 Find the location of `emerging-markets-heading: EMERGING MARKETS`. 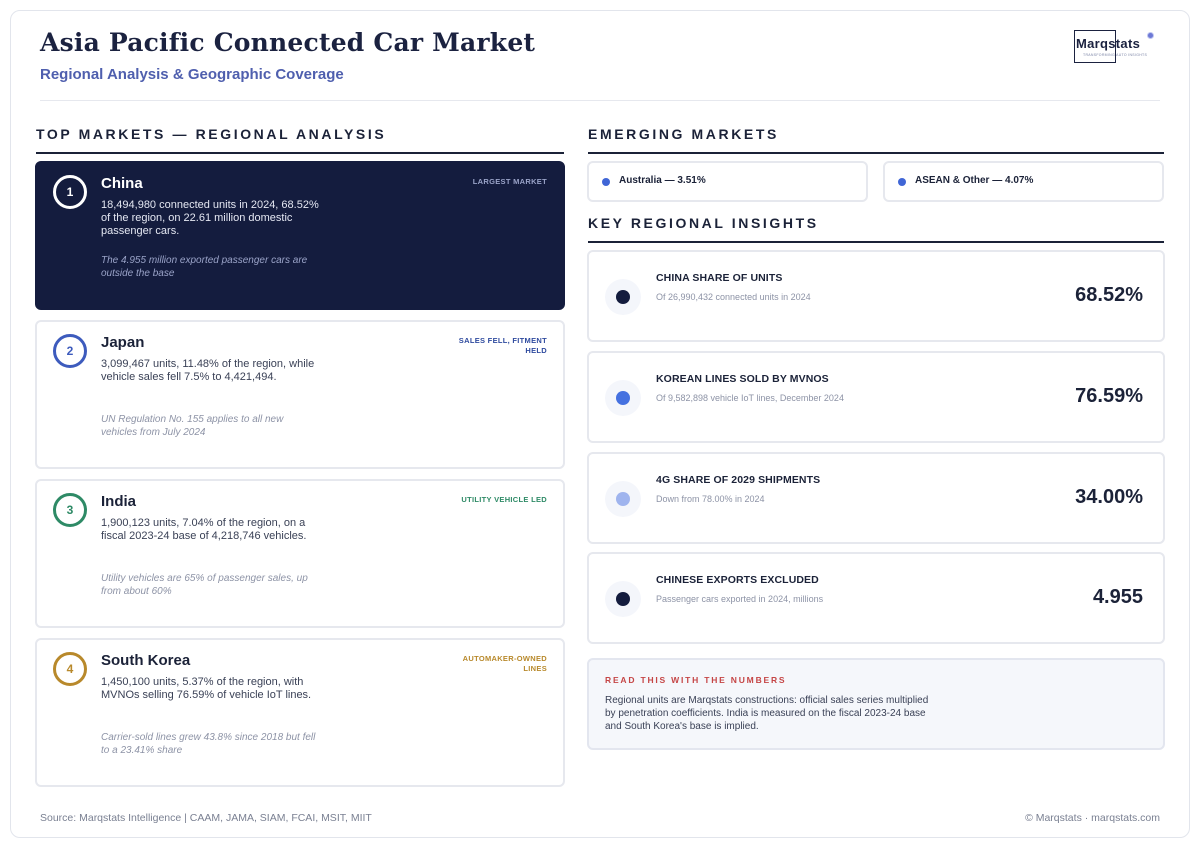

emerging-markets-heading: EMERGING MARKETS is located at coordinates (683, 134).